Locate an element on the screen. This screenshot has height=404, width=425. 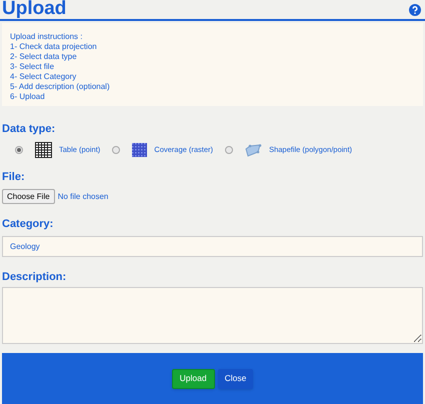
file-status-text: No file chosen is located at coordinates (83, 196).